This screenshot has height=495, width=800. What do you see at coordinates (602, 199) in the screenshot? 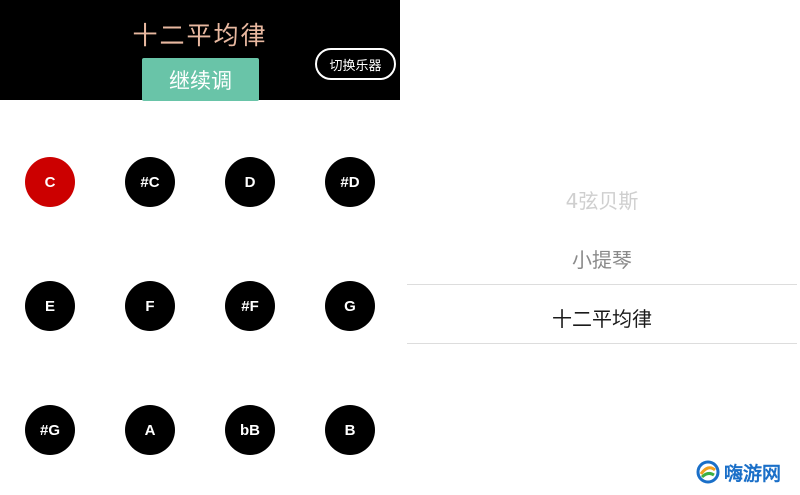
I see `picker-item-bass: 4弦贝斯` at bounding box center [602, 199].